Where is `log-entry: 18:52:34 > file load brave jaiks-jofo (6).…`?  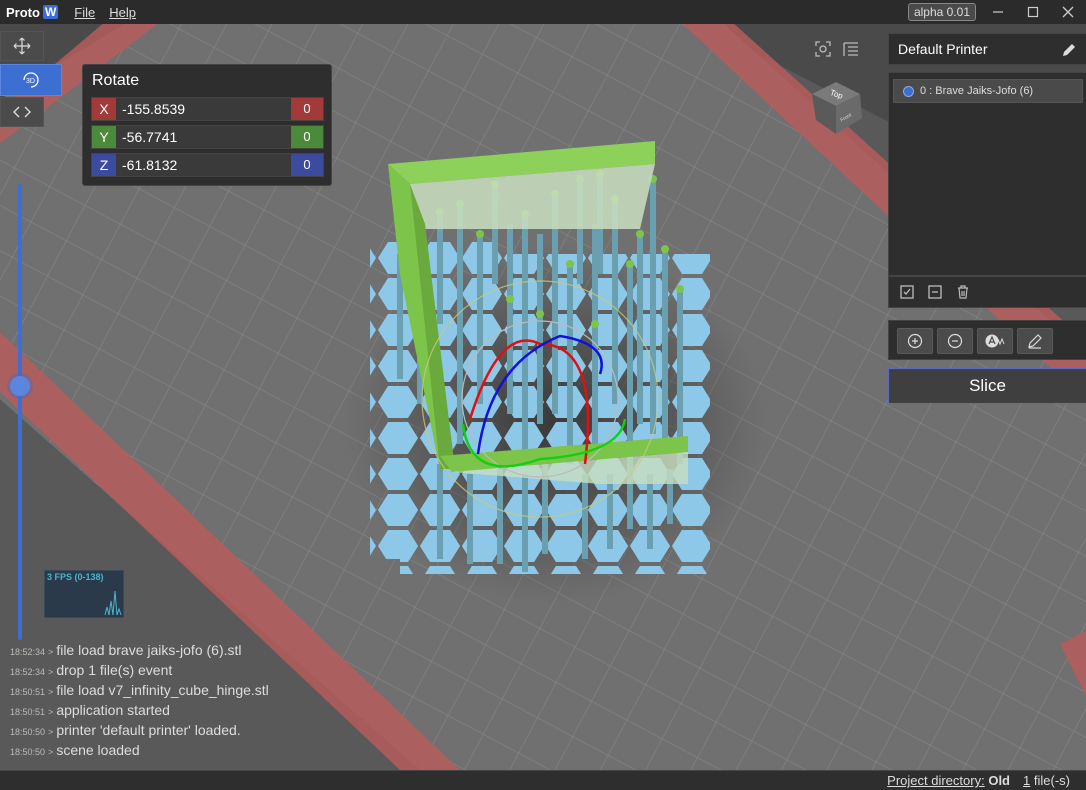 log-entry: 18:52:34 > file load brave jaiks-jofo (6).… is located at coordinates (126, 650).